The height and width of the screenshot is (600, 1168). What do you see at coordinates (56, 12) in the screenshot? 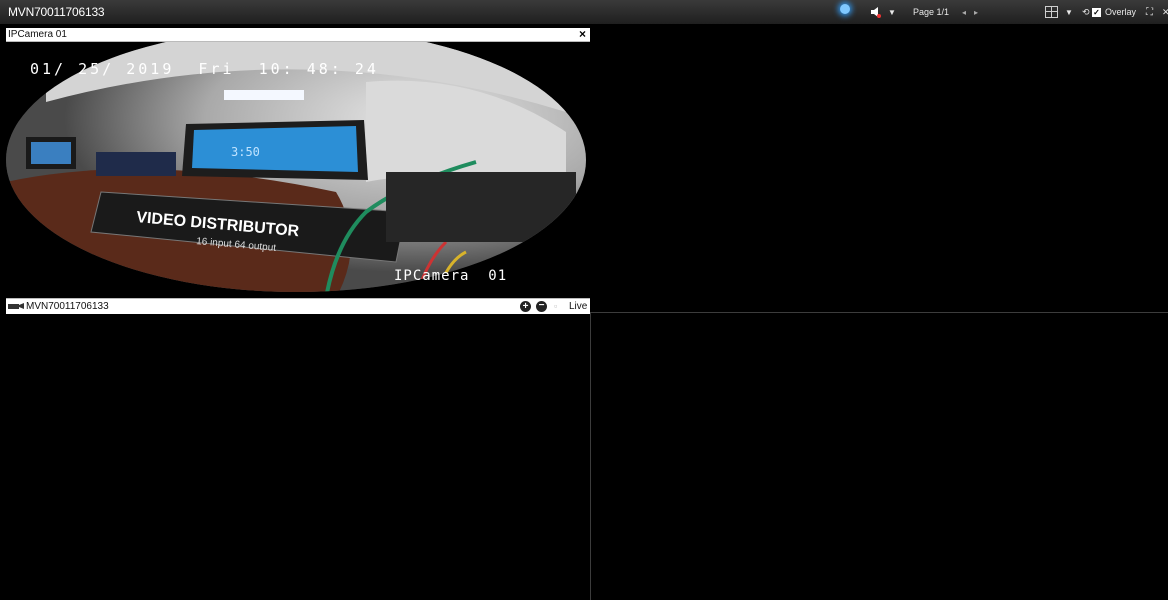
I see `device-title: MVN70011706133` at bounding box center [56, 12].